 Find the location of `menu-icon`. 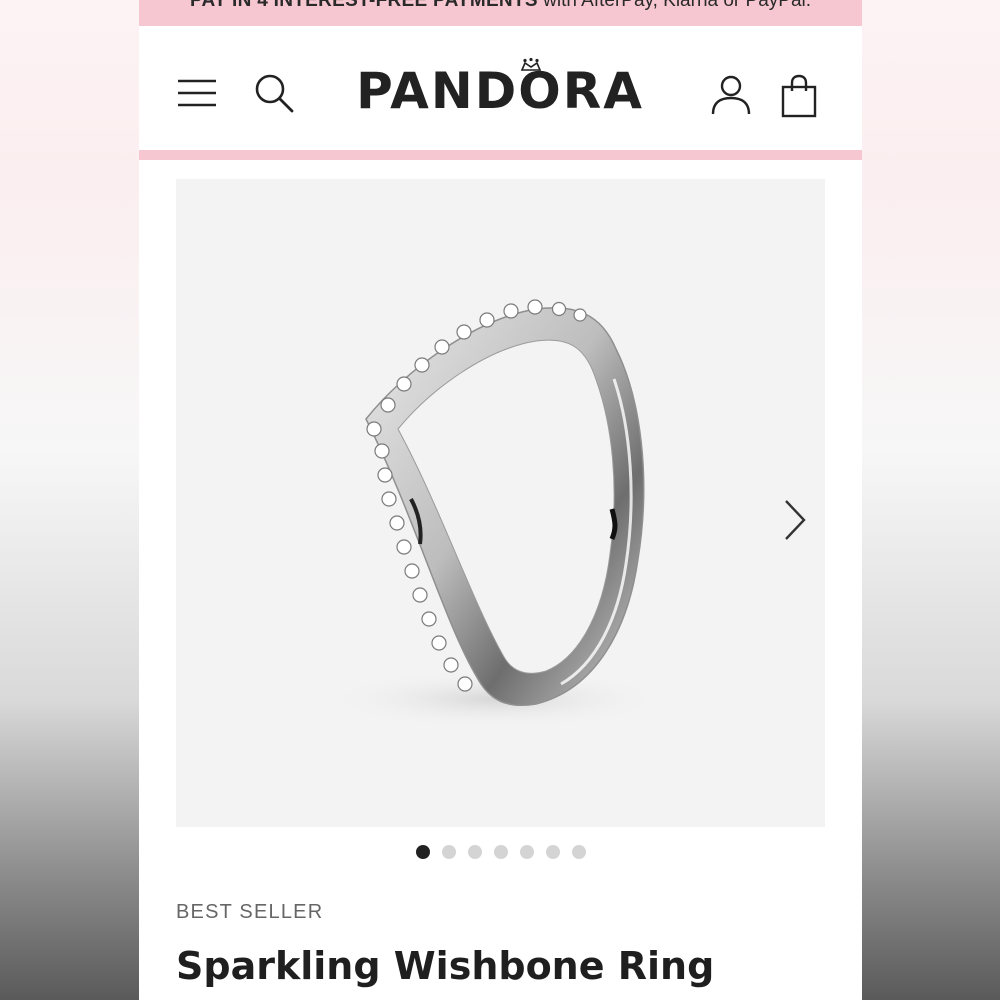

menu-icon is located at coordinates (197, 93).